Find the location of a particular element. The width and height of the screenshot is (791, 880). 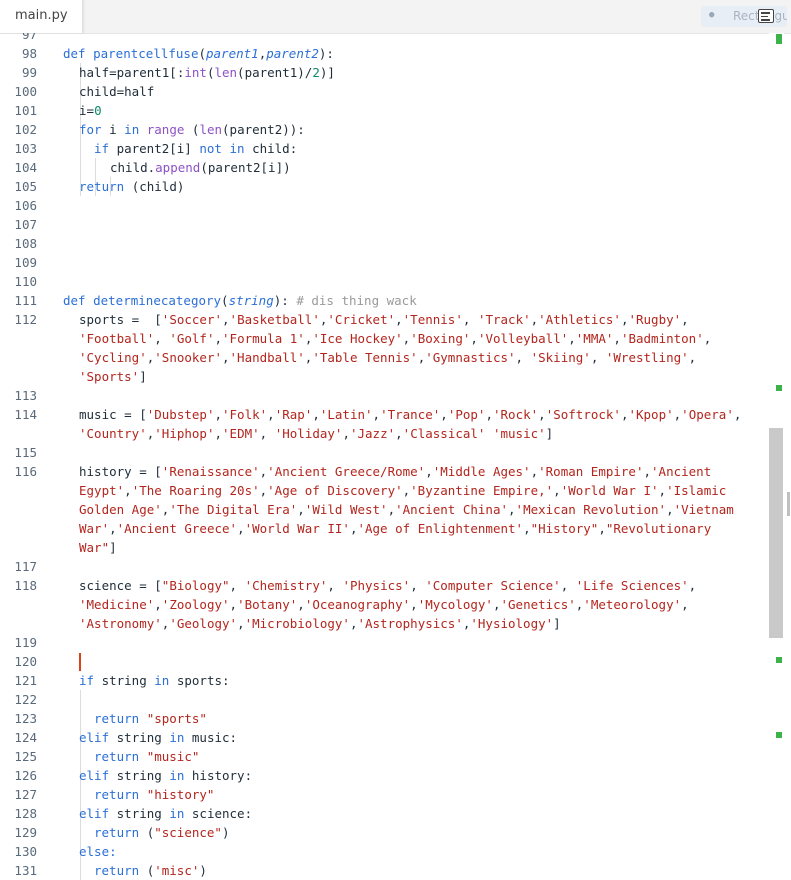

token-string: 'Mexican Revolution' is located at coordinates (591, 509).